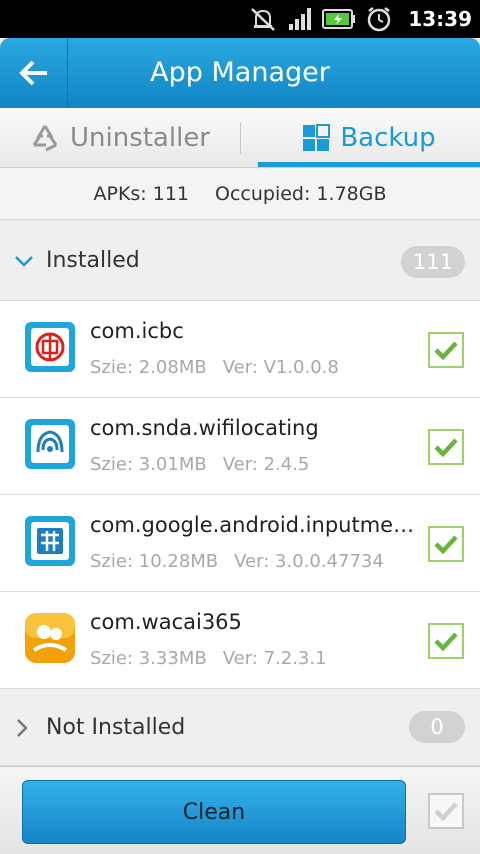  Describe the element at coordinates (240, 349) in the screenshot. I see `list-item: com.icbc Szie: 2.08MB Ver: V1.0.0.8` at that location.